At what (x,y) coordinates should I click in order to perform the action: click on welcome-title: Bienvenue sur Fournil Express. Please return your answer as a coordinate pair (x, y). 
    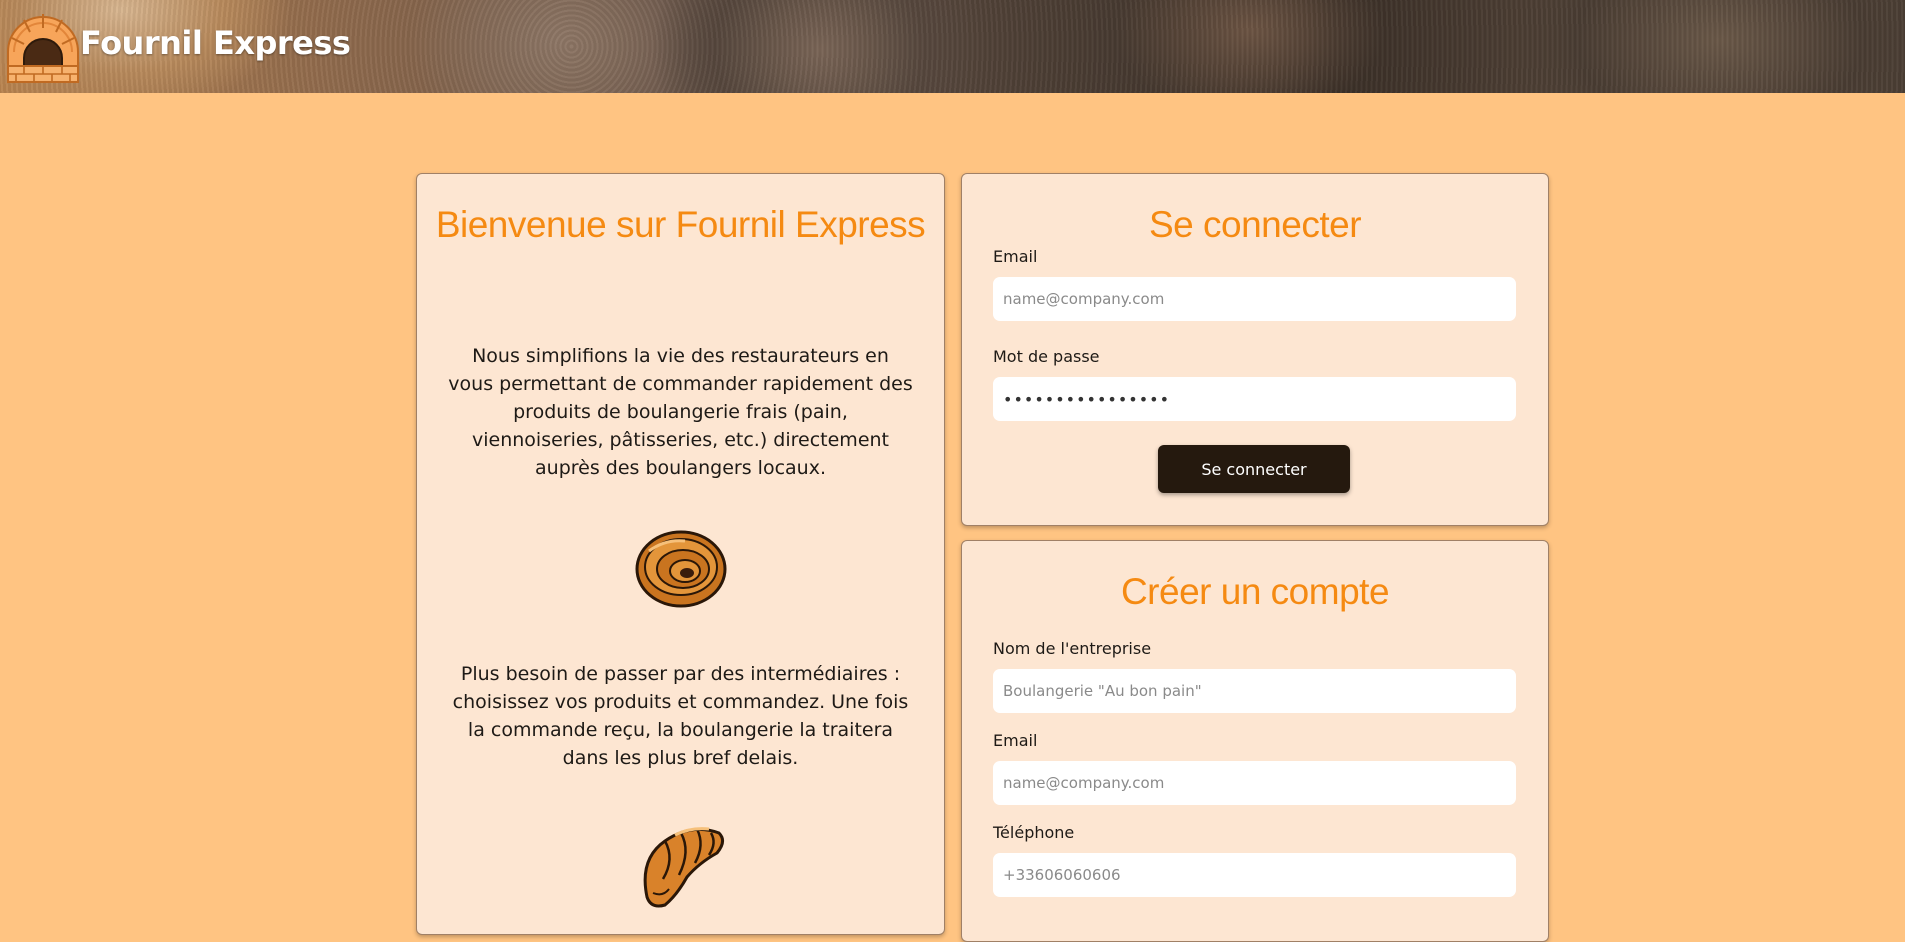
    Looking at the image, I should click on (680, 224).